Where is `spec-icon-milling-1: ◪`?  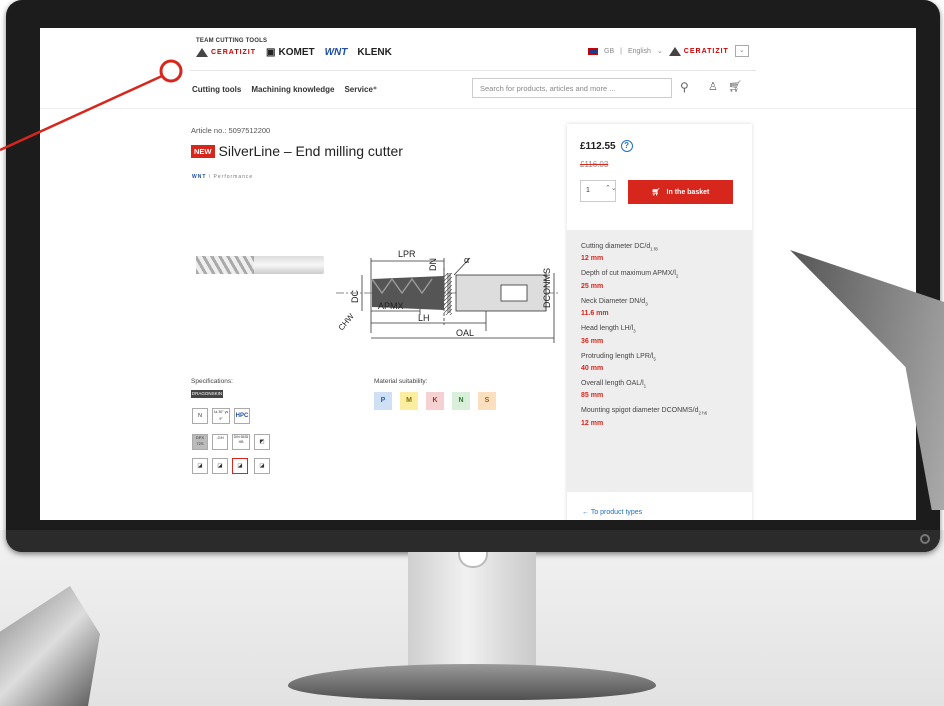 spec-icon-milling-1: ◪ is located at coordinates (200, 466).